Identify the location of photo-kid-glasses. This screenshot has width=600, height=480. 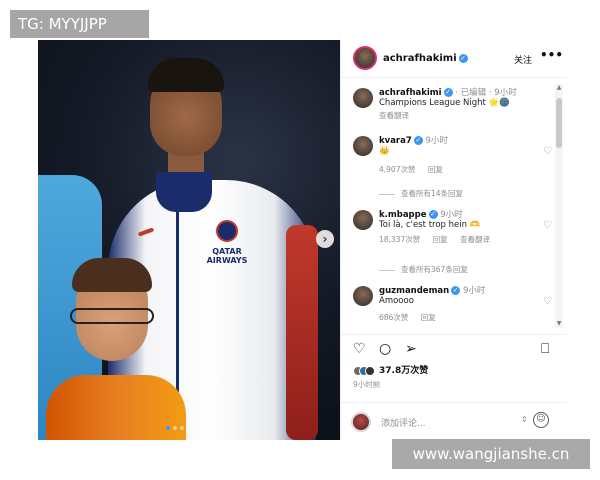
(112, 316).